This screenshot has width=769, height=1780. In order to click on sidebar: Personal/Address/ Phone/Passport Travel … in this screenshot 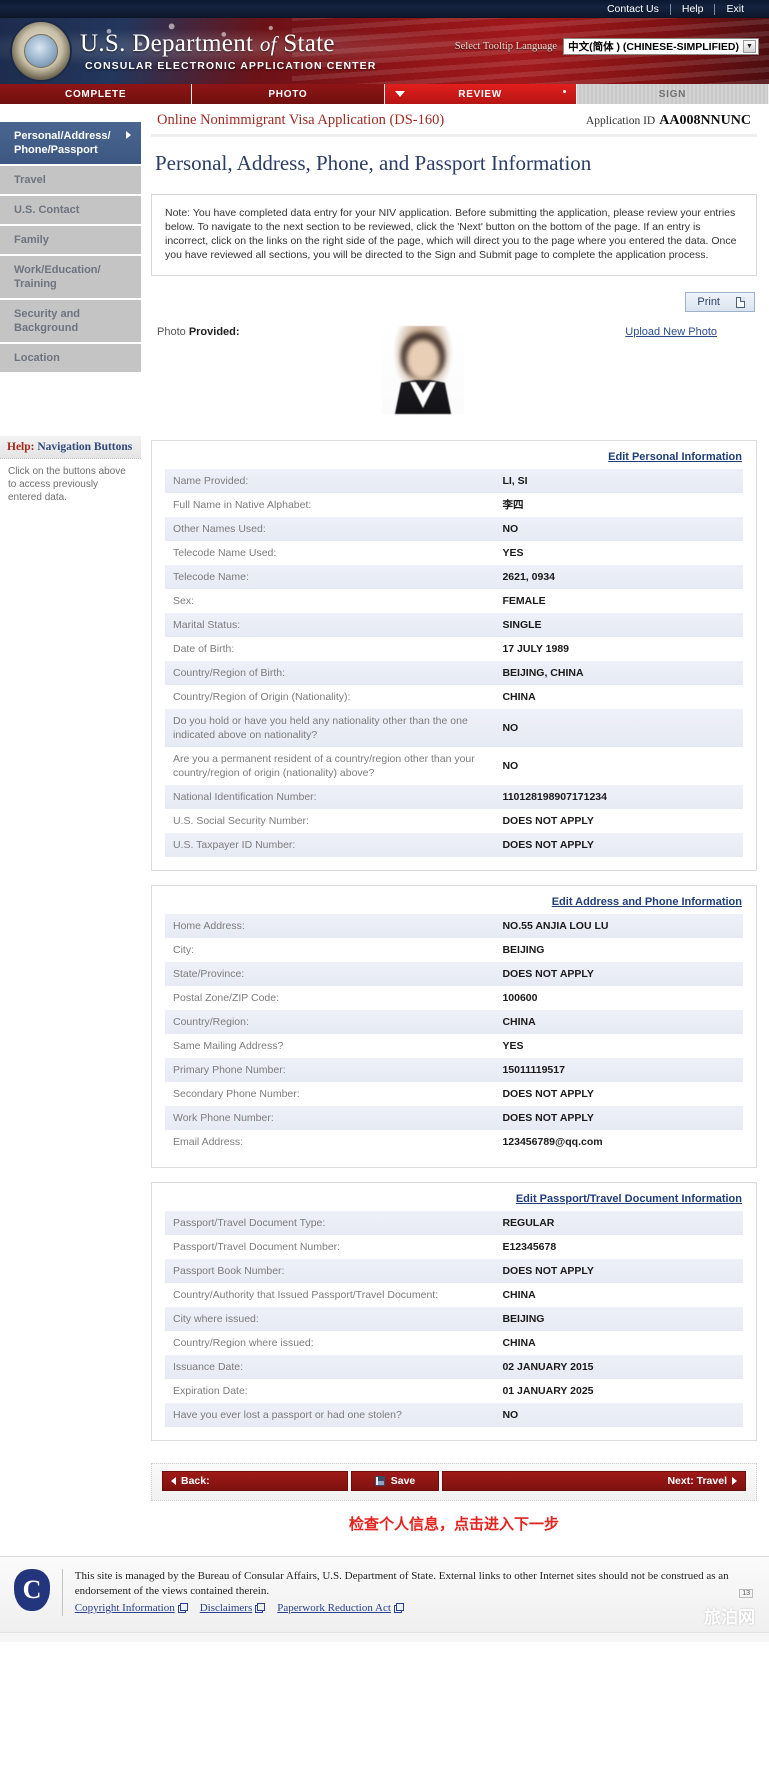, I will do `click(70, 309)`.